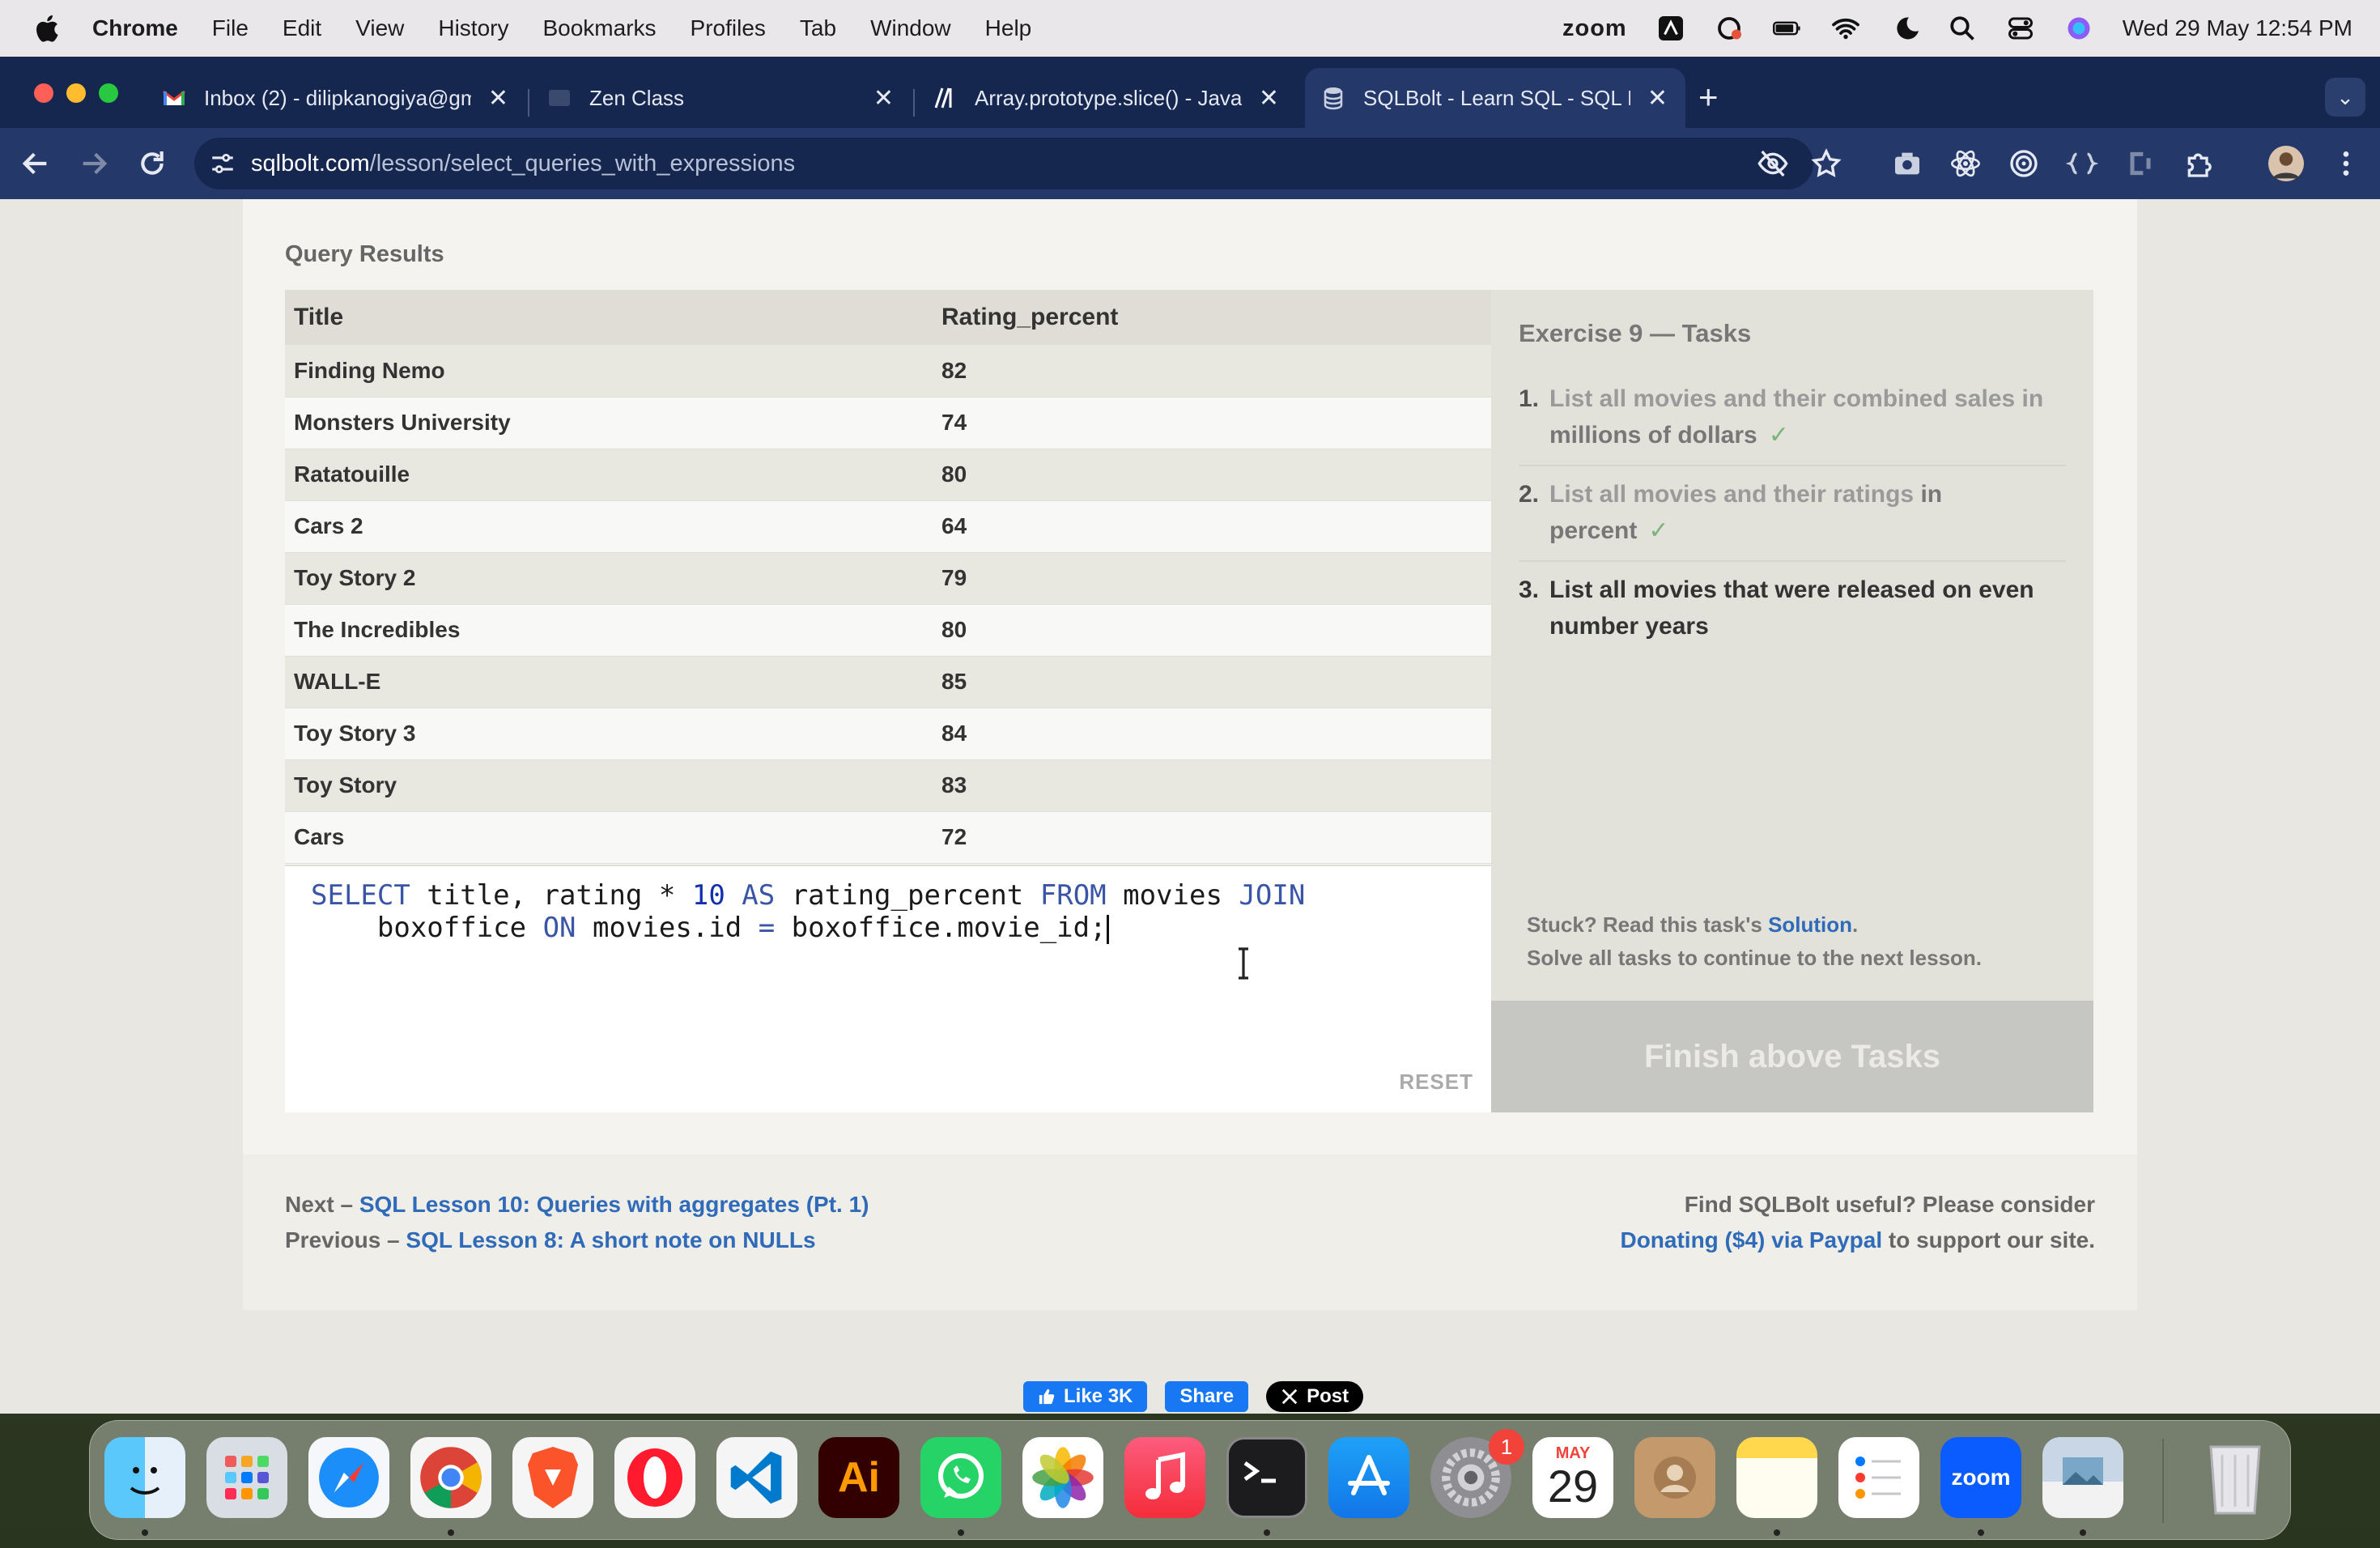 The width and height of the screenshot is (2380, 1548). Describe the element at coordinates (1207, 1396) in the screenshot. I see `facebook-share-button: Share` at that location.